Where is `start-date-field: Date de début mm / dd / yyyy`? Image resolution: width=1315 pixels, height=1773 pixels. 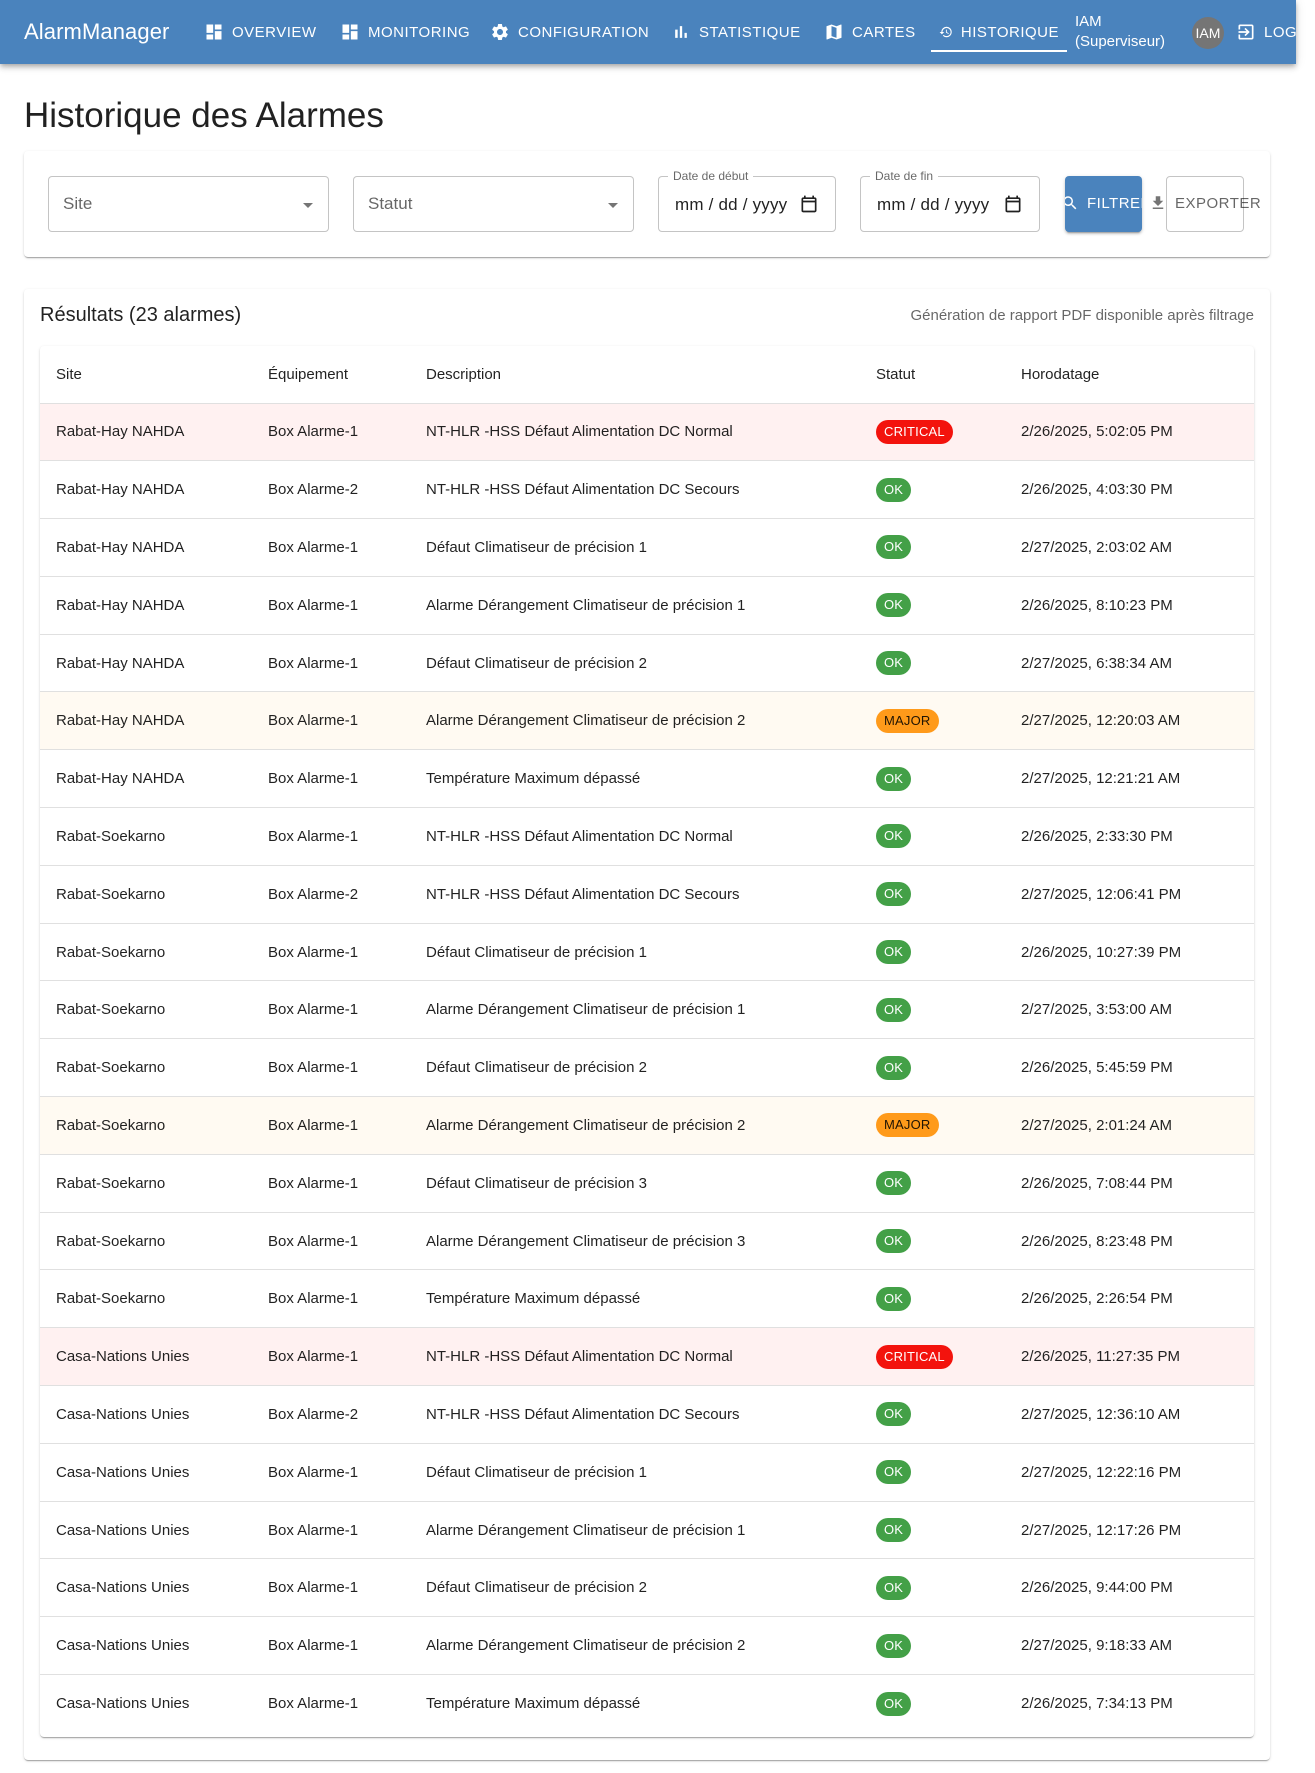
start-date-field: Date de début mm / dd / yyyy is located at coordinates (747, 200).